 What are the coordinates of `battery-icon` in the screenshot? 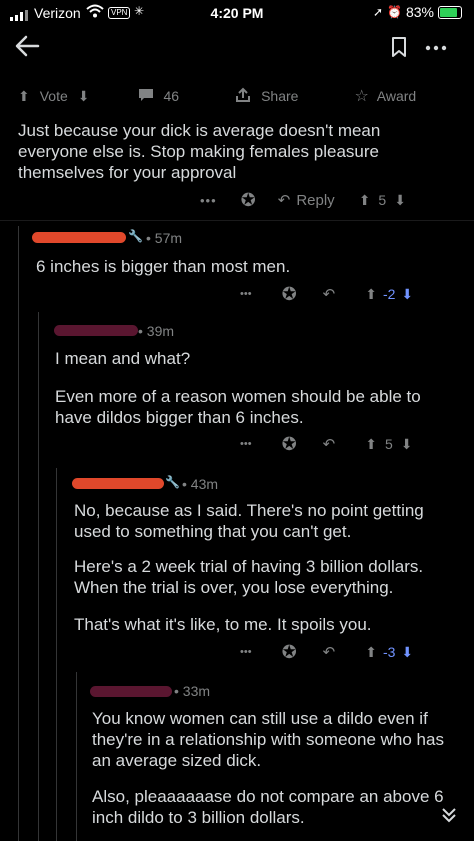 It's located at (450, 12).